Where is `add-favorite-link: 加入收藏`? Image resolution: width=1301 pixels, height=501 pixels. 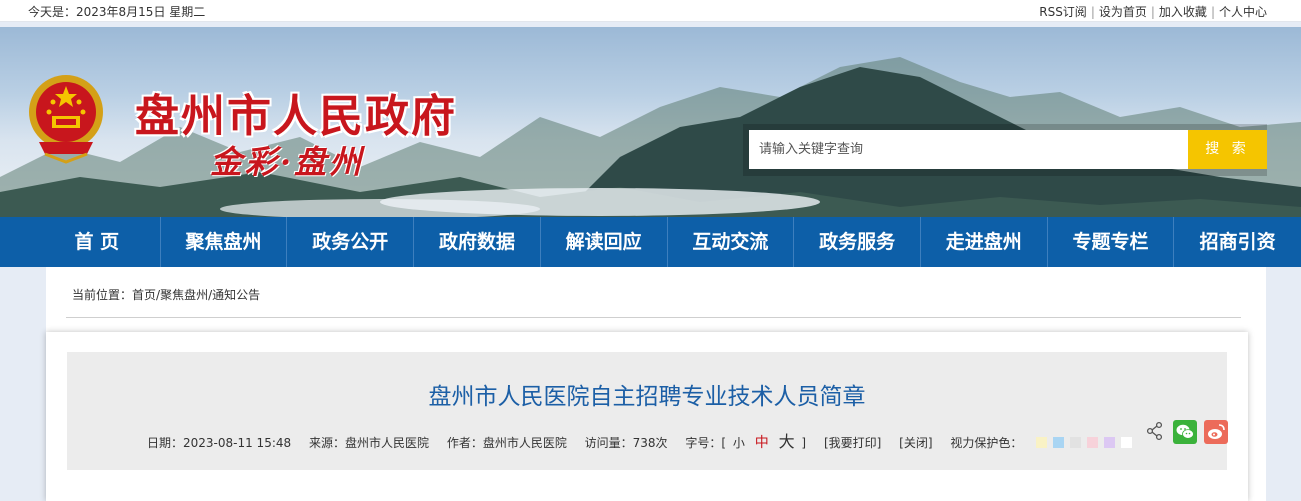 add-favorite-link: 加入收藏 is located at coordinates (1183, 12).